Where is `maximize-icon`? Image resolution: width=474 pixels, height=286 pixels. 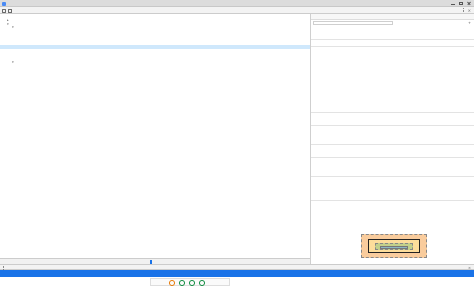
maximize-icon is located at coordinates (461, 3).